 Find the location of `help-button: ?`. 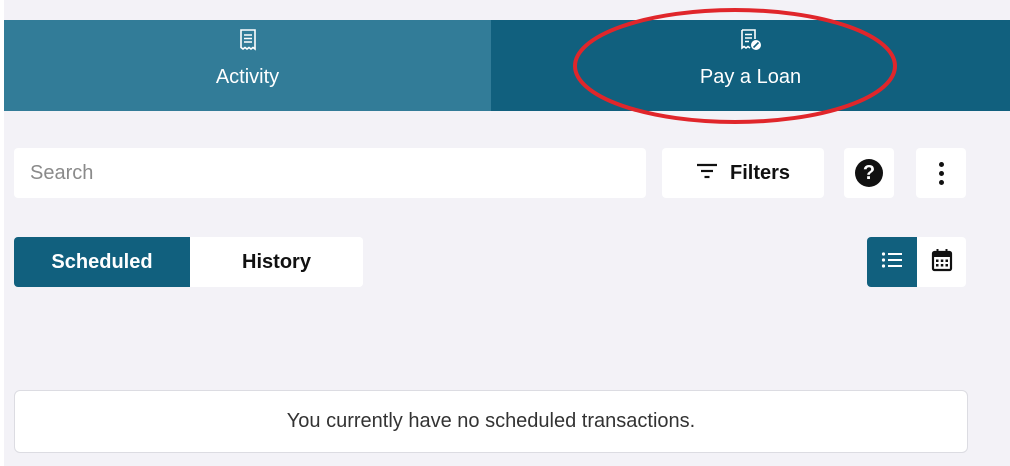

help-button: ? is located at coordinates (869, 173).